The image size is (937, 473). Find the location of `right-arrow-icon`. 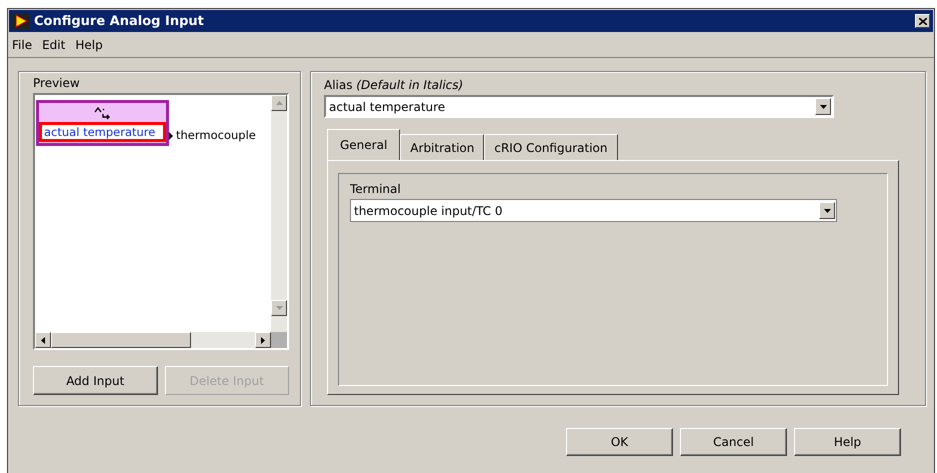

right-arrow-icon is located at coordinates (263, 340).